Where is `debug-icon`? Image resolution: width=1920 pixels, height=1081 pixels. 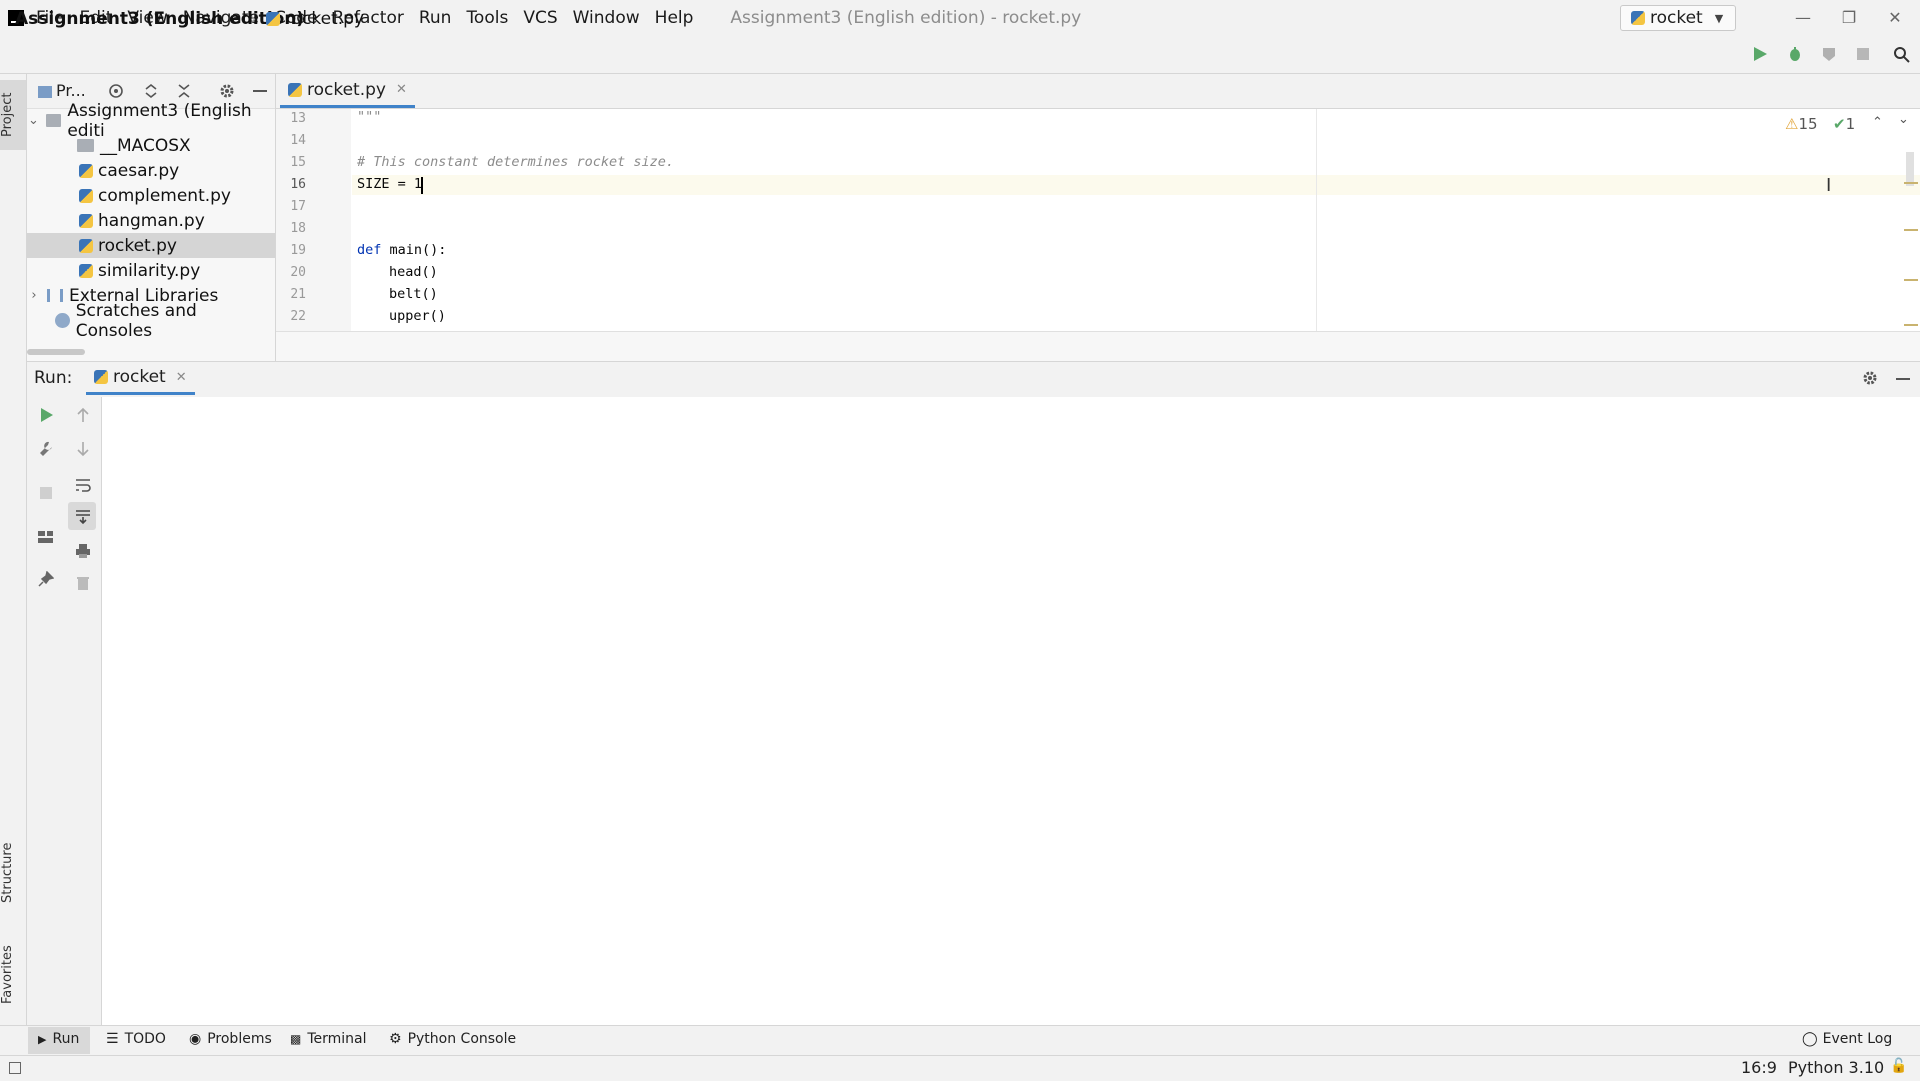
debug-icon is located at coordinates (1795, 54).